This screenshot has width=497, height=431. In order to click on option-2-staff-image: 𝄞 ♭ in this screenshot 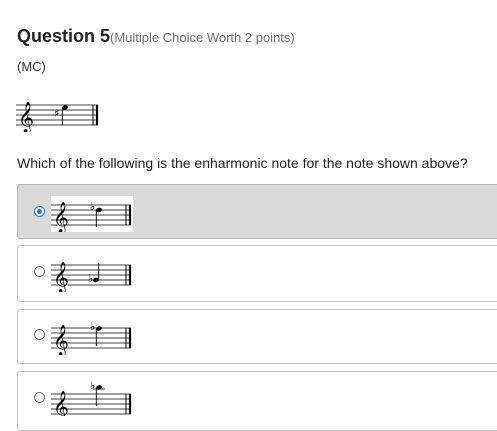, I will do `click(92, 274)`.